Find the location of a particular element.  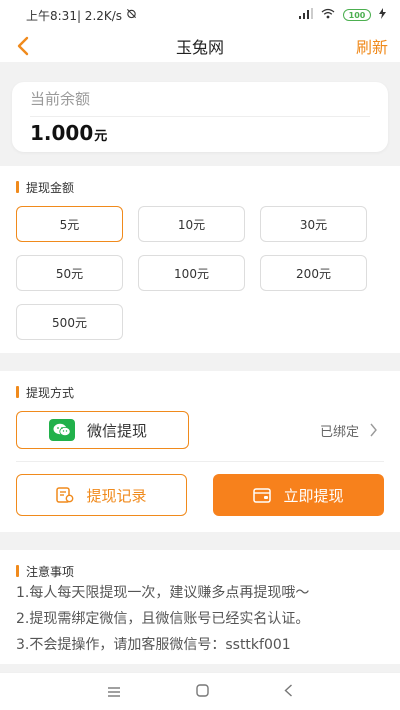

alarm-off-icon is located at coordinates (131, 15).